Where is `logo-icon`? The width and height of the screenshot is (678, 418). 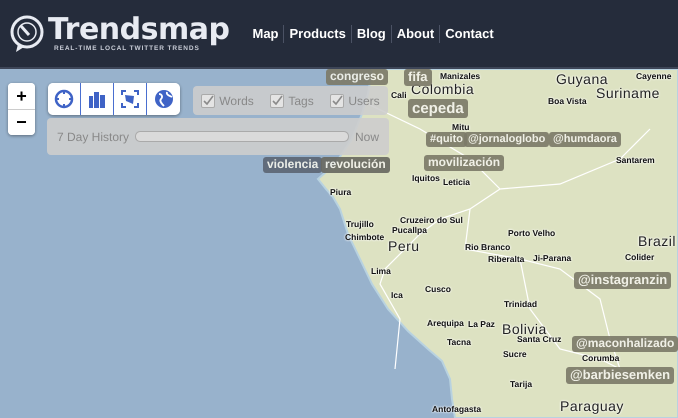 logo-icon is located at coordinates (27, 33).